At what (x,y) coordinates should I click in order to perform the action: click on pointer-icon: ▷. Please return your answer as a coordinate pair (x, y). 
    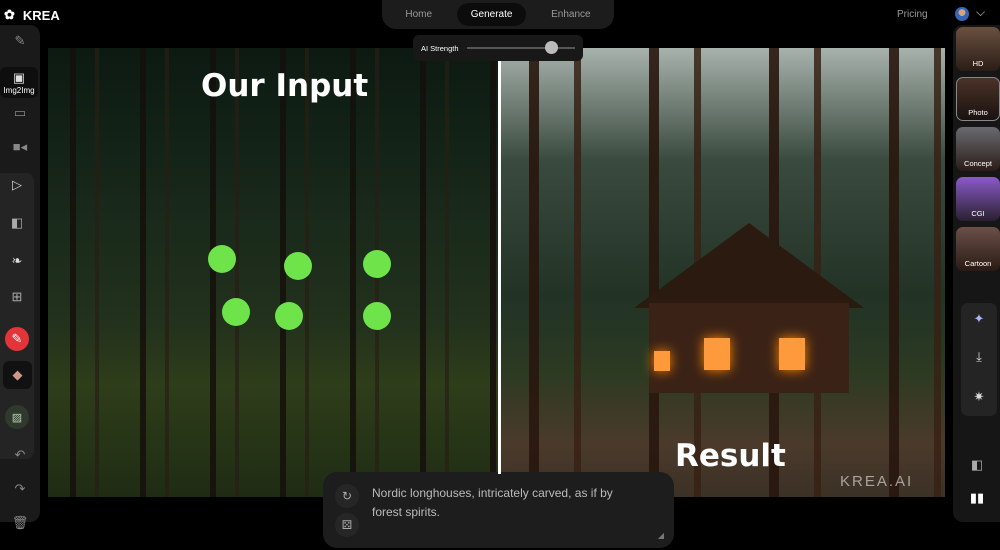
    Looking at the image, I should click on (17, 185).